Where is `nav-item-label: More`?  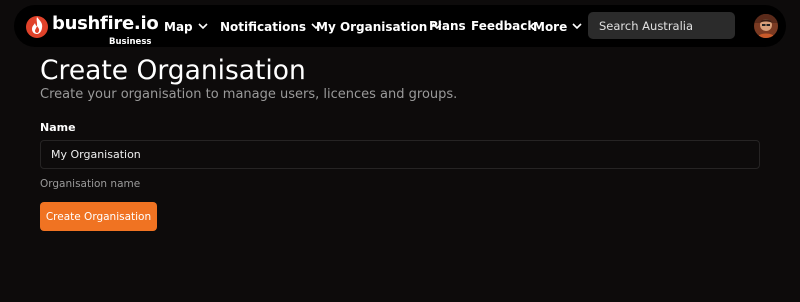 nav-item-label: More is located at coordinates (550, 27).